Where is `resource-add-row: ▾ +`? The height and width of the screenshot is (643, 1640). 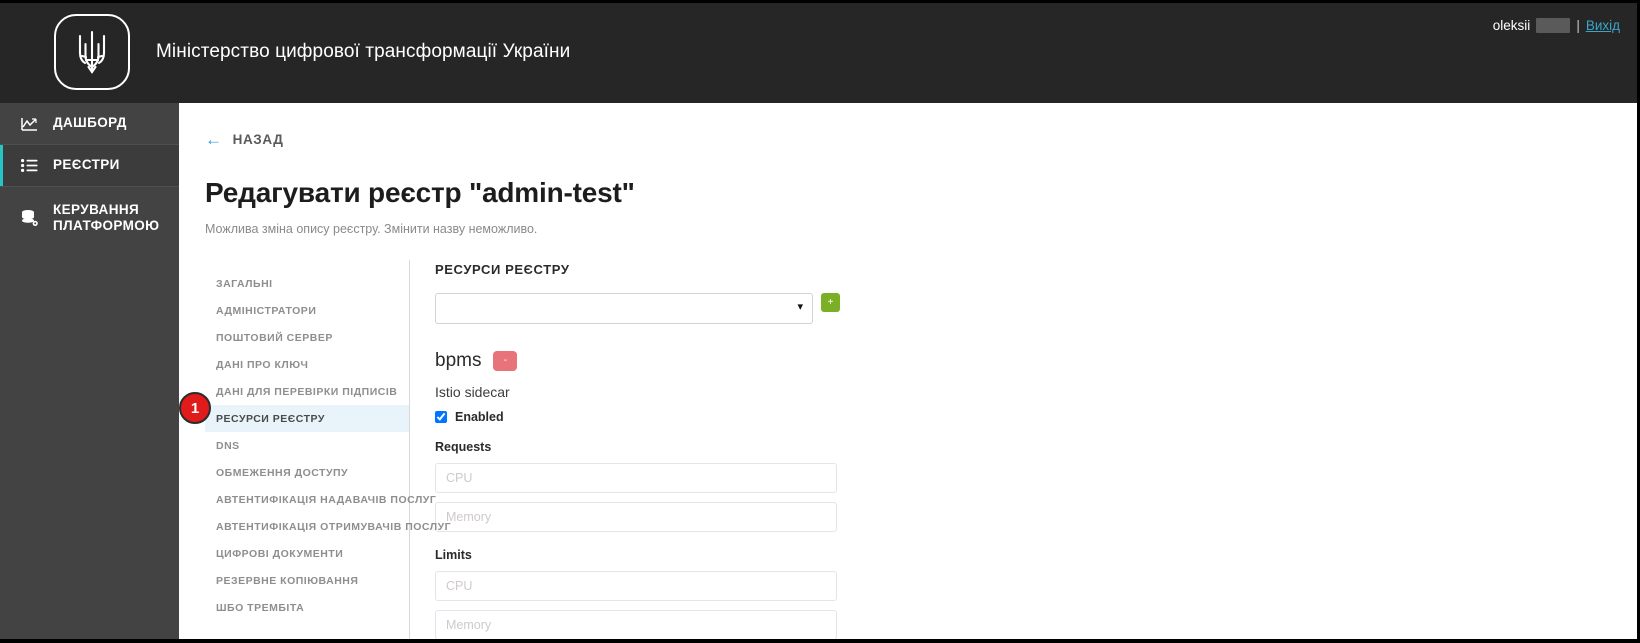 resource-add-row: ▾ + is located at coordinates (1037, 308).